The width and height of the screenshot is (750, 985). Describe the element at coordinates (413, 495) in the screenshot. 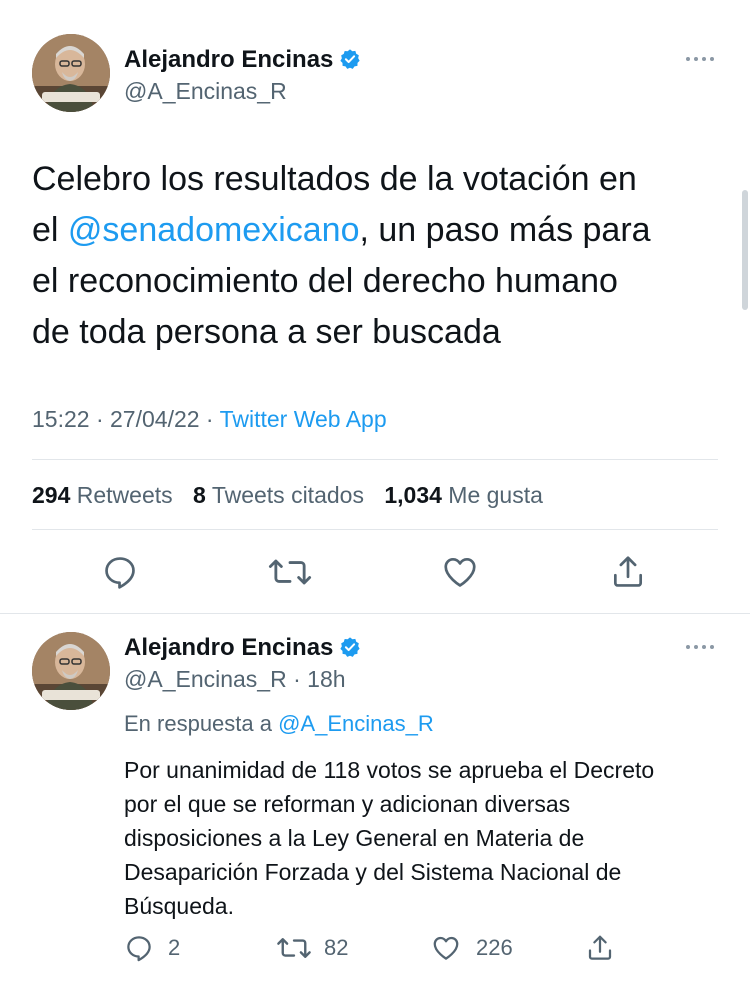

I see `likes-count: 1,034` at that location.